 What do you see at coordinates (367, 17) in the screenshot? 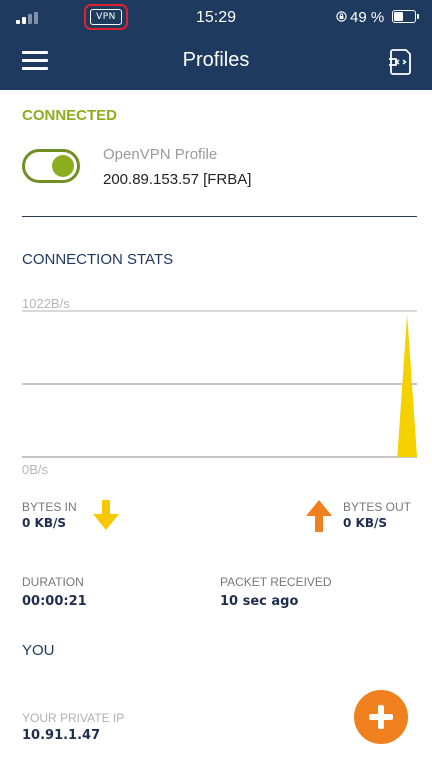
I see `battery-percent: 49 %` at bounding box center [367, 17].